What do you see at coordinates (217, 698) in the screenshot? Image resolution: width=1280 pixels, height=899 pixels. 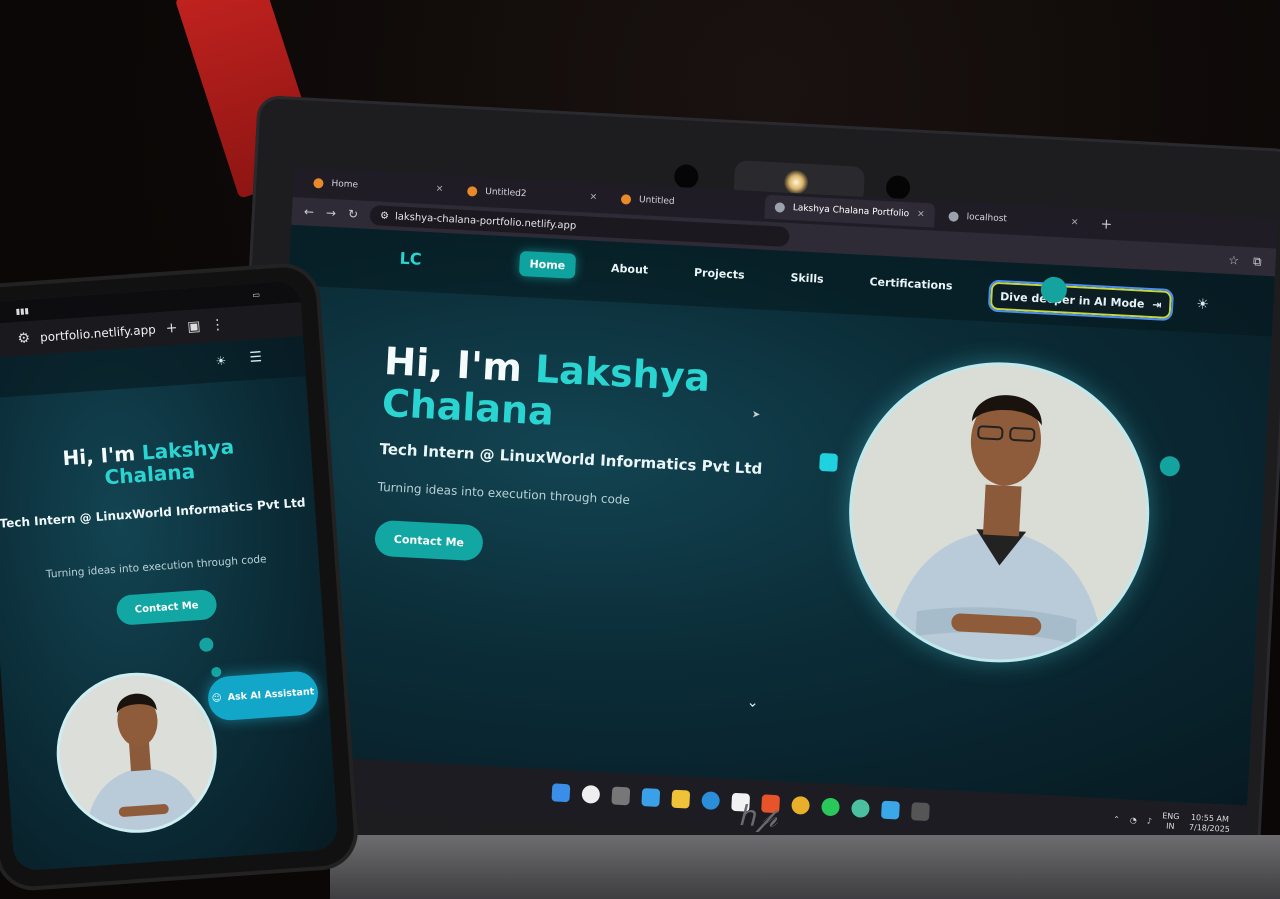 I see `chat-bot-icon: ☺` at bounding box center [217, 698].